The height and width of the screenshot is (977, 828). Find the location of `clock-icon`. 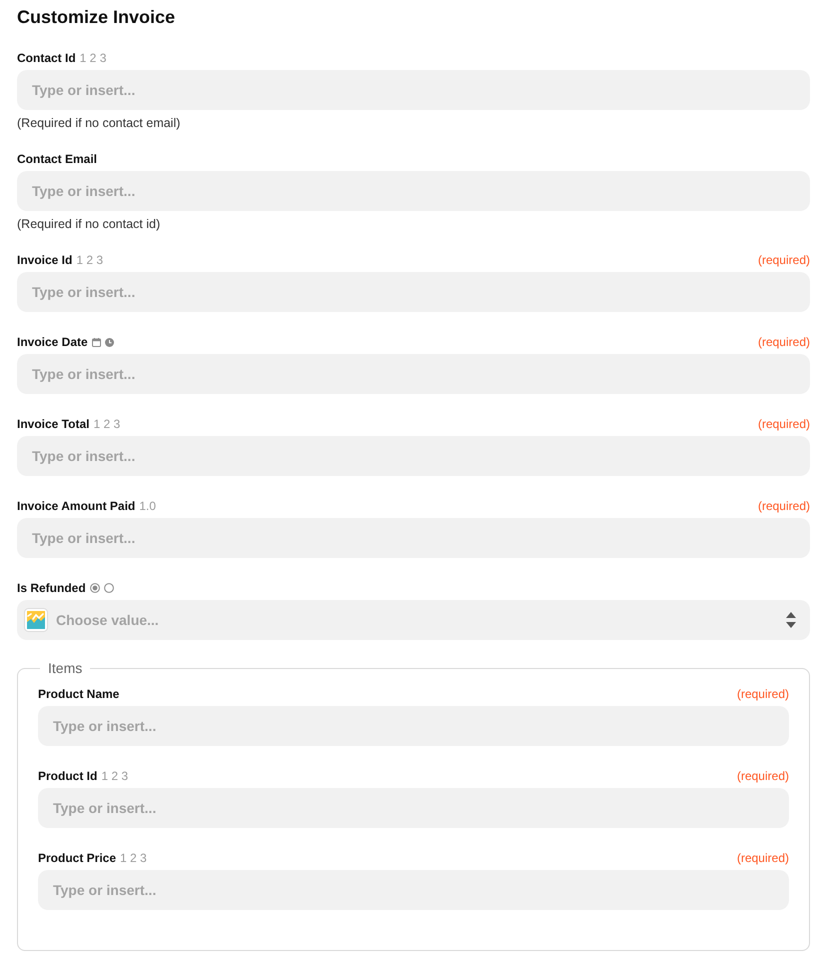

clock-icon is located at coordinates (109, 342).